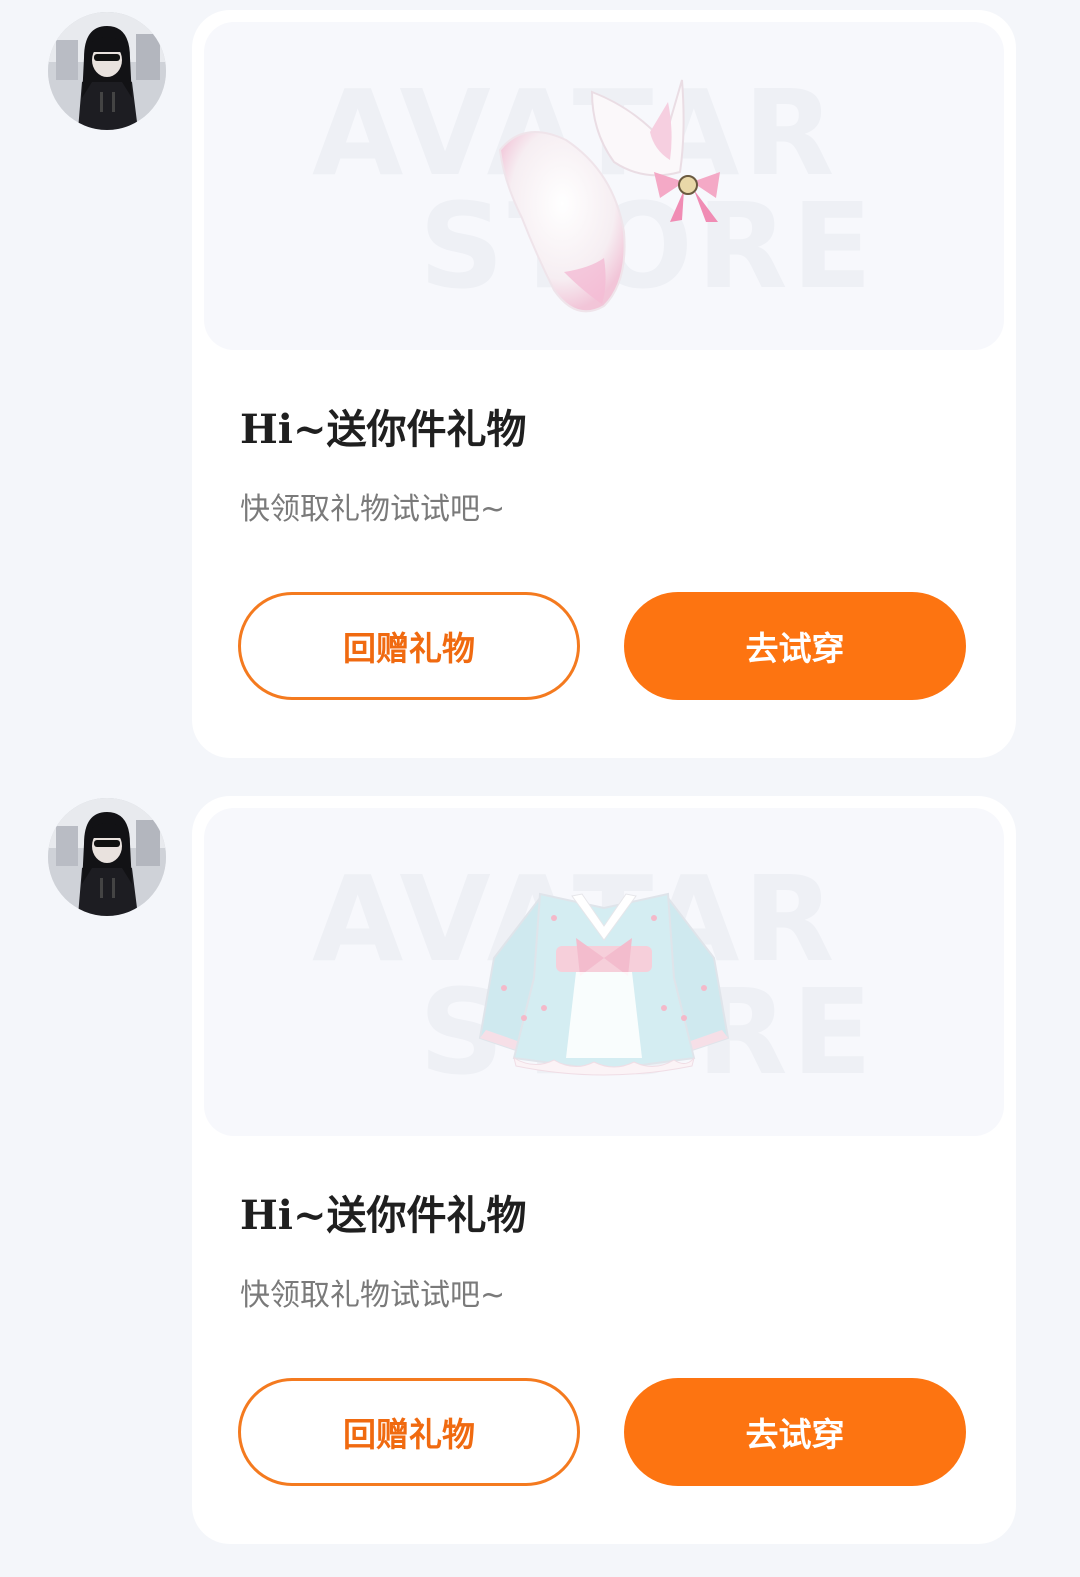  What do you see at coordinates (609, 196) in the screenshot?
I see `fox-ear-tail-accessory-icon` at bounding box center [609, 196].